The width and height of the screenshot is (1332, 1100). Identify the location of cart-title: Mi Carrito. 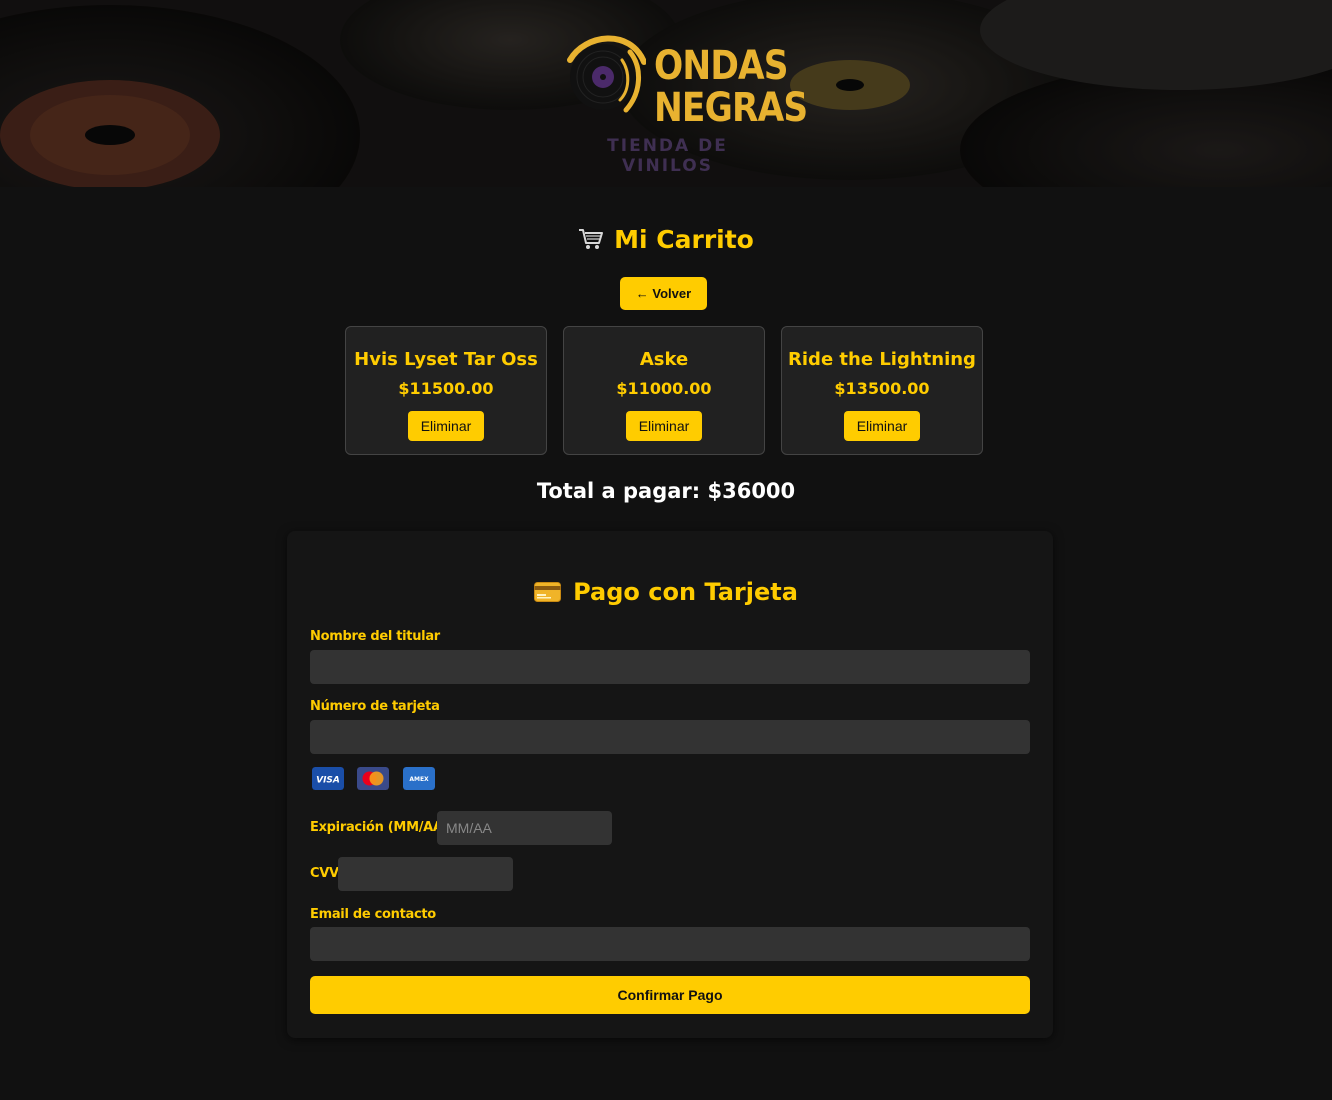
(666, 241).